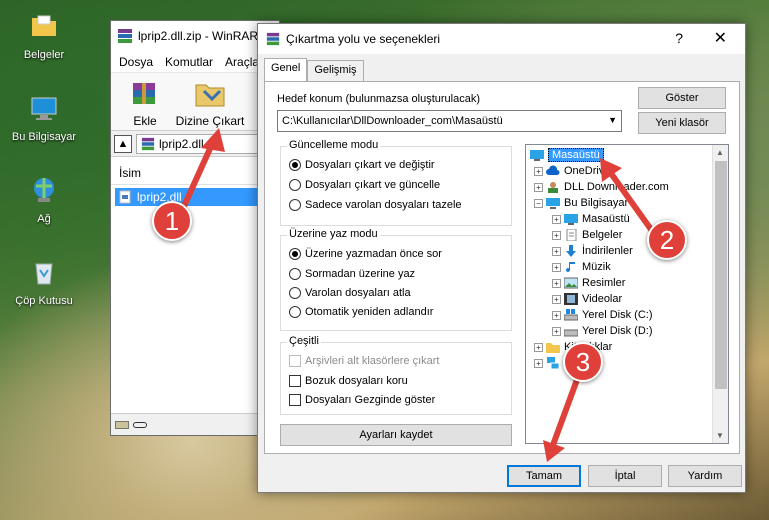 Image resolution: width=769 pixels, height=520 pixels. Describe the element at coordinates (210, 103) in the screenshot. I see `extract-to-button: Dizine Çıkart` at that location.